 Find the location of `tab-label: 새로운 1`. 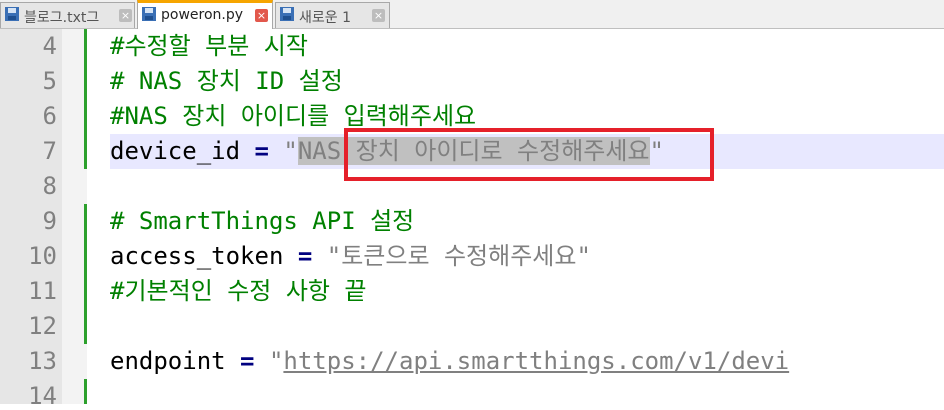

tab-label: 새로운 1 is located at coordinates (325, 18).